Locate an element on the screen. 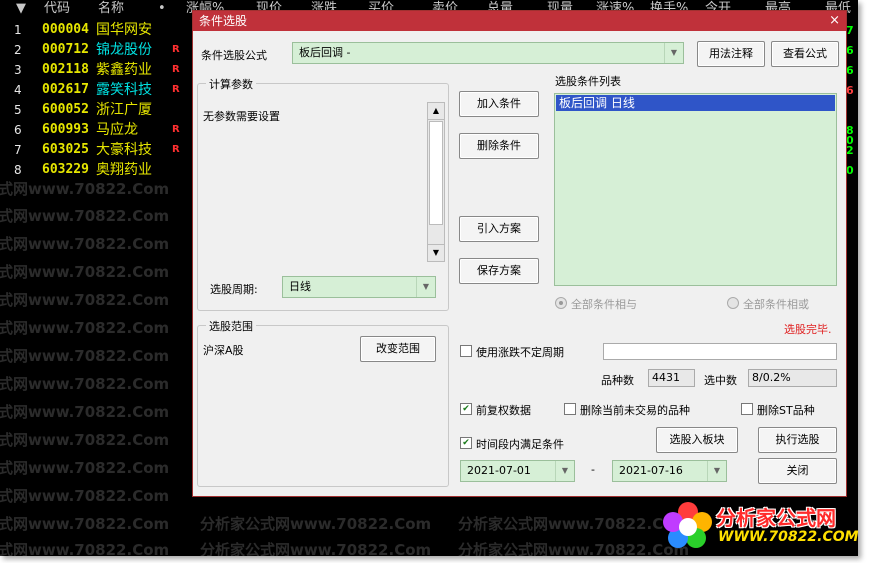 Image resolution: width=870 pixels, height=563 pixels. delete-st-label: 删除ST品种 is located at coordinates (786, 410).